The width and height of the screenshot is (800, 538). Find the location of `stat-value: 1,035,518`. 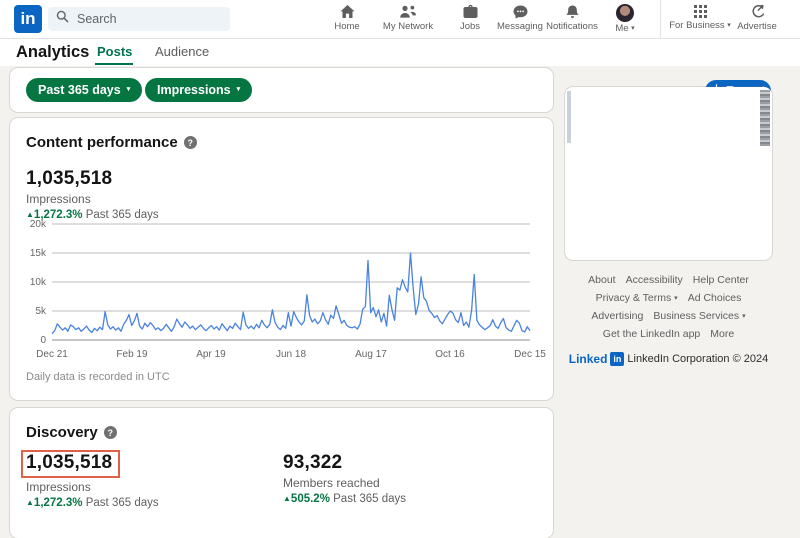

stat-value: 1,035,518 is located at coordinates (69, 178).